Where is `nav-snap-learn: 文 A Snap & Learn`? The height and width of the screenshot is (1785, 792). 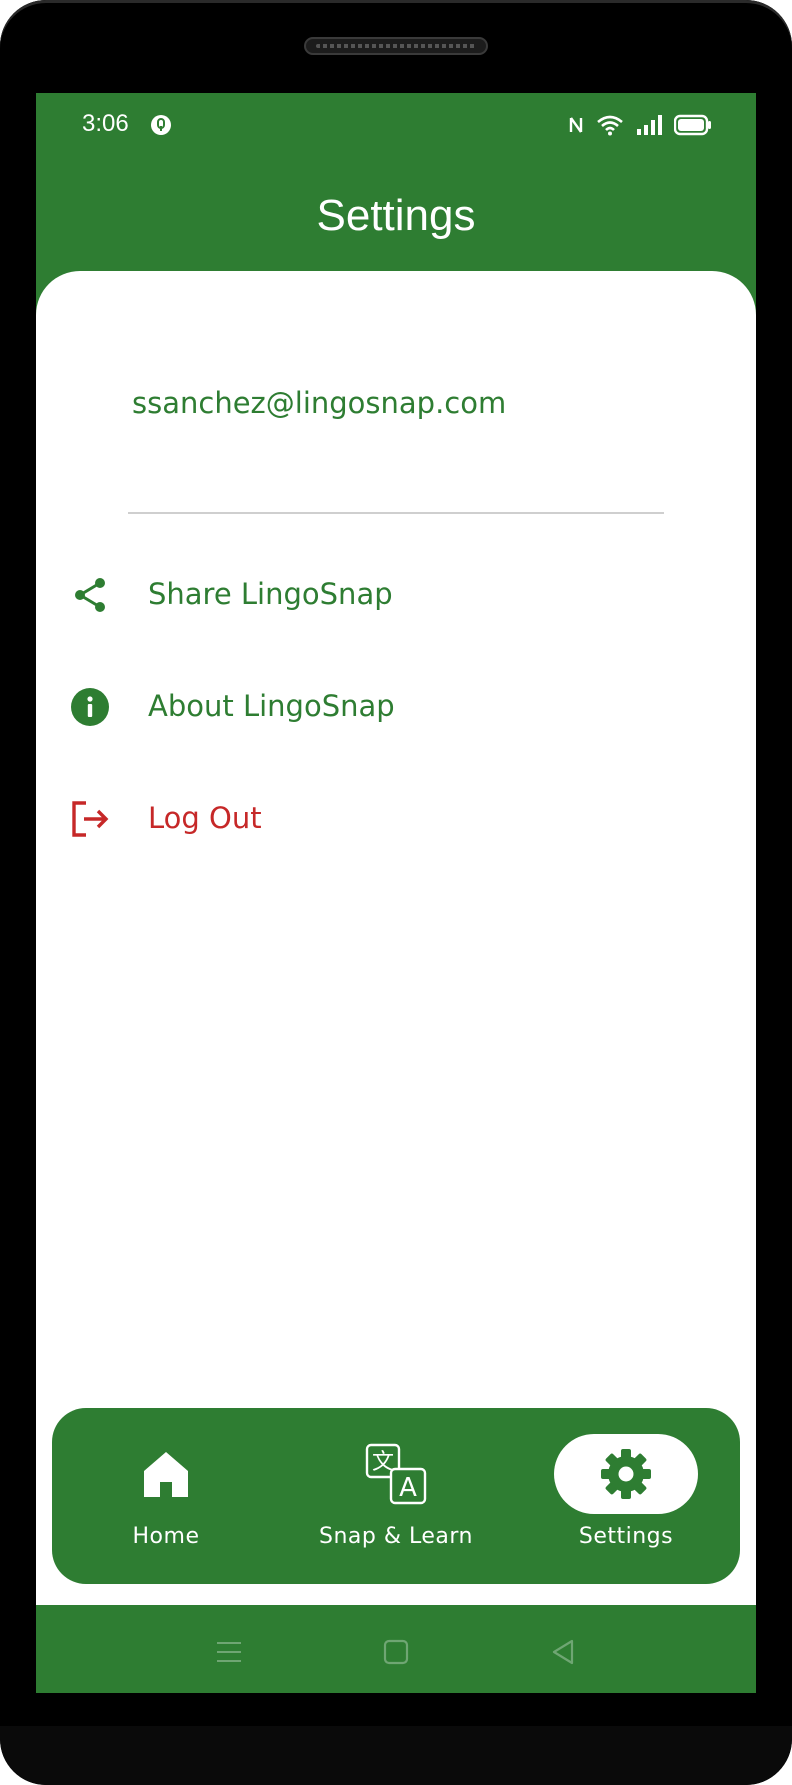
nav-snap-learn: 文 A Snap & Learn is located at coordinates (396, 1496).